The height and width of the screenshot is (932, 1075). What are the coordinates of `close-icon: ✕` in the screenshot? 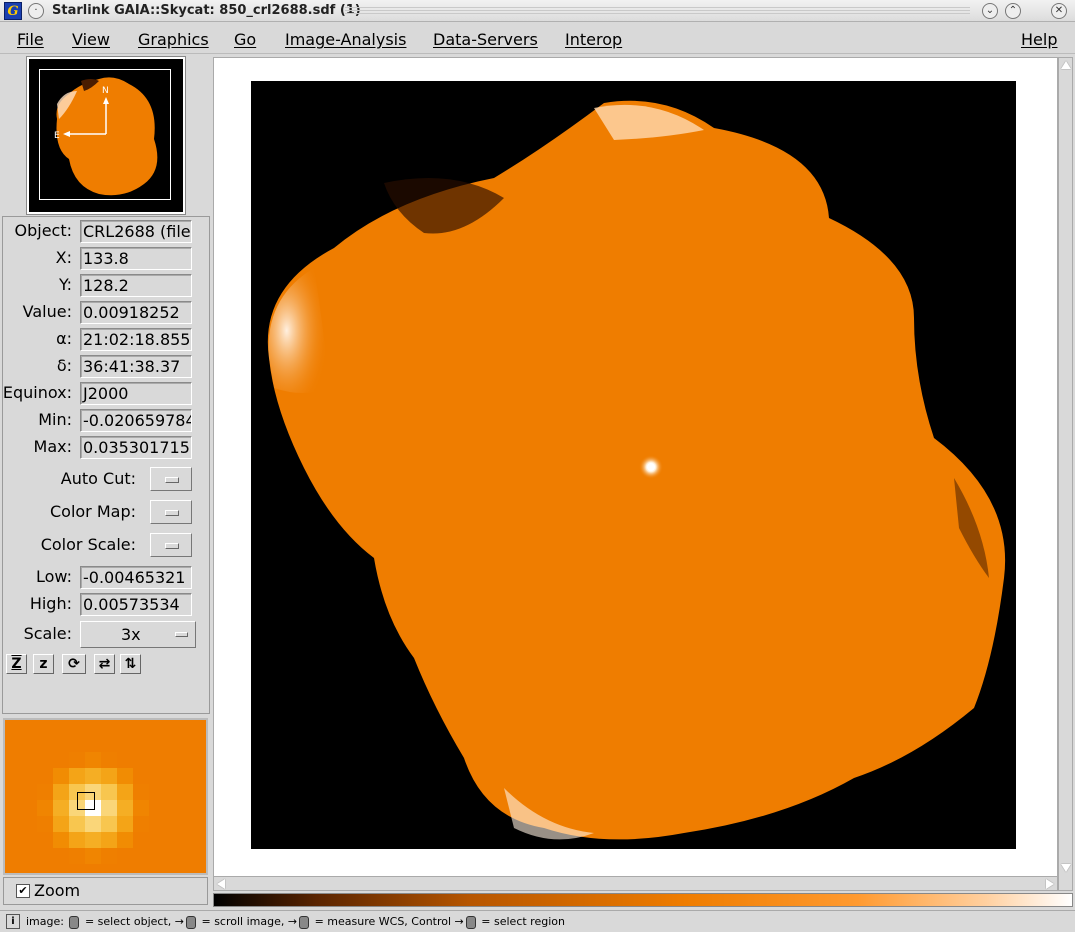 It's located at (1059, 11).